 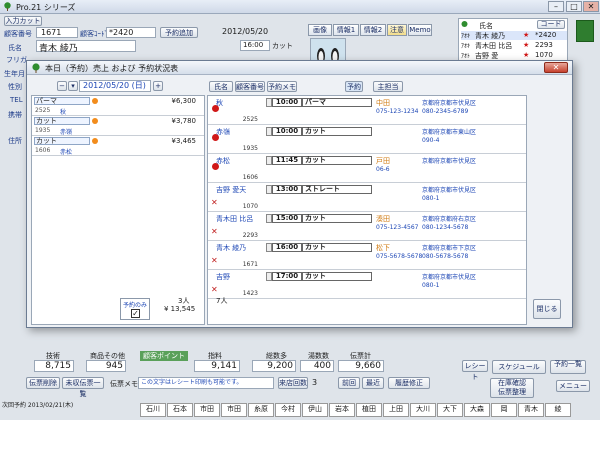 What do you see at coordinates (514, 55) in the screenshot?
I see `list-item: ｱｵﾄ 吉野 愛 ★ 1070` at bounding box center [514, 55].